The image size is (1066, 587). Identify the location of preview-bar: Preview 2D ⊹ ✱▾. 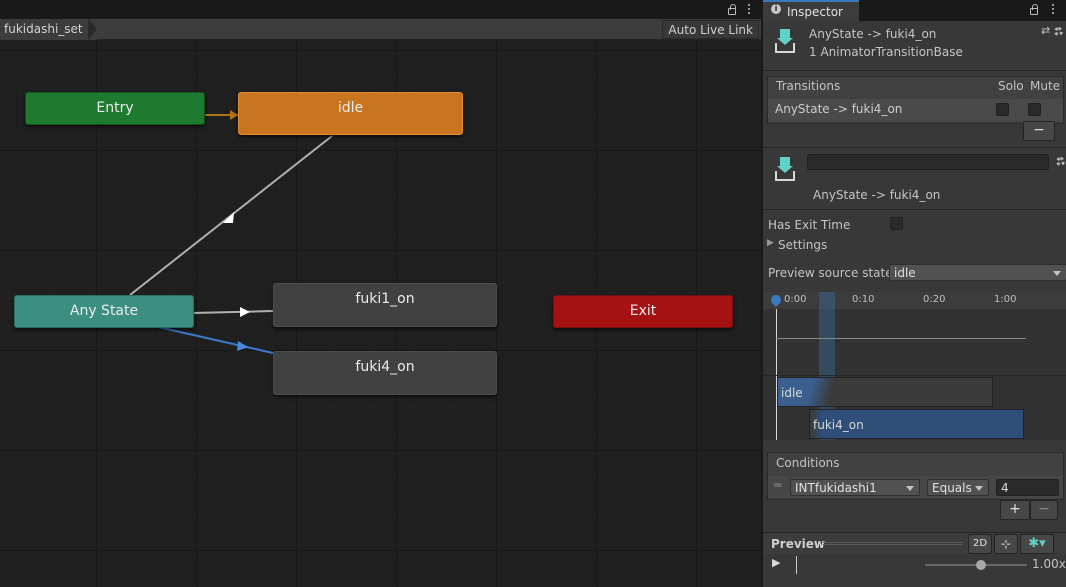
(914, 543).